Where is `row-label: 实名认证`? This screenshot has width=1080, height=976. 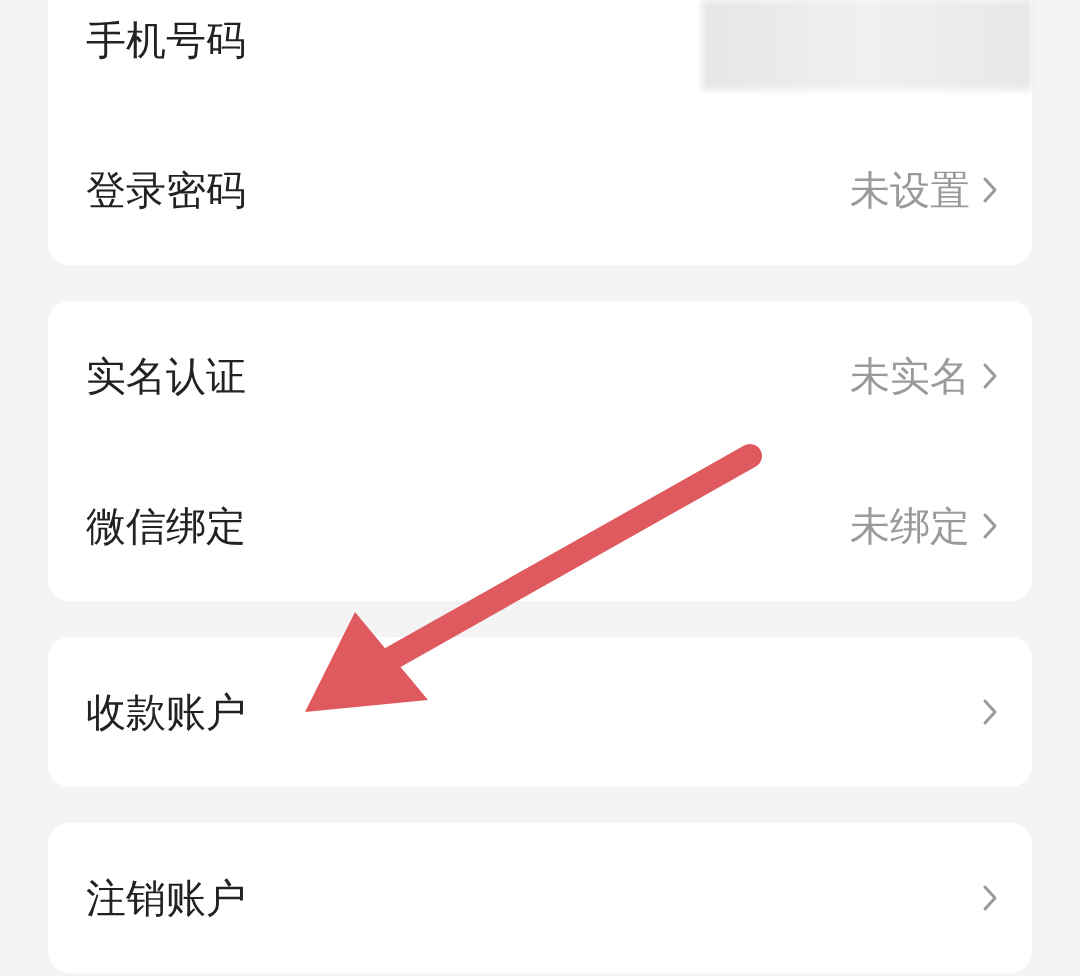
row-label: 实名认证 is located at coordinates (468, 376).